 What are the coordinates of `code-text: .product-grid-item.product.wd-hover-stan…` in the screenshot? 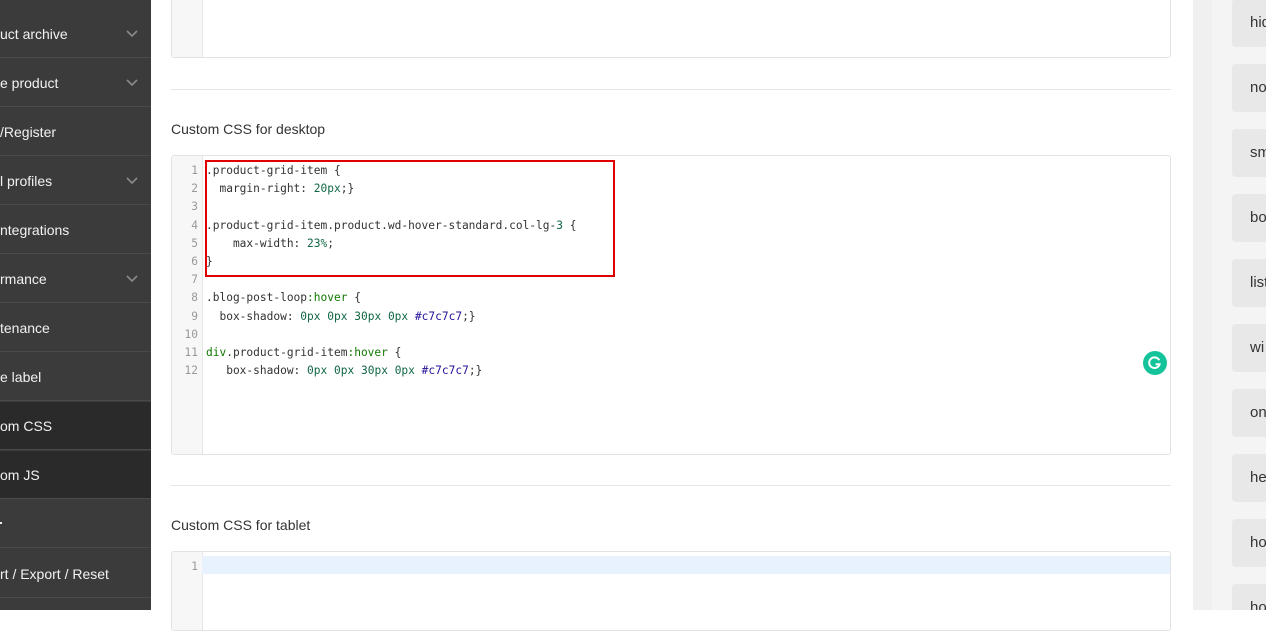 It's located at (391, 225).